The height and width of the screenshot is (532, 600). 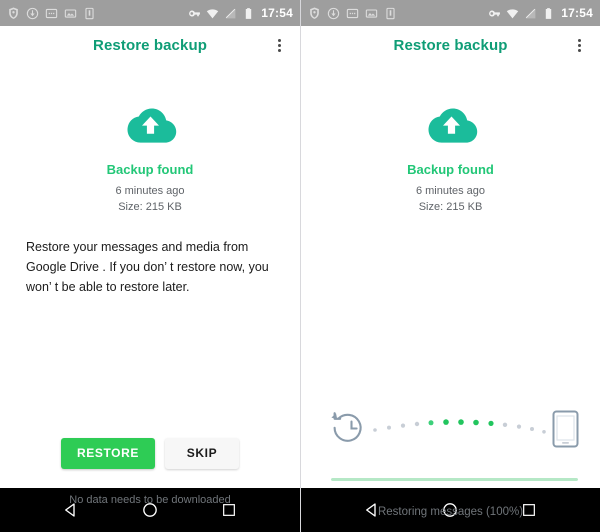 I want to click on restore-button: RESTORE, so click(x=108, y=453).